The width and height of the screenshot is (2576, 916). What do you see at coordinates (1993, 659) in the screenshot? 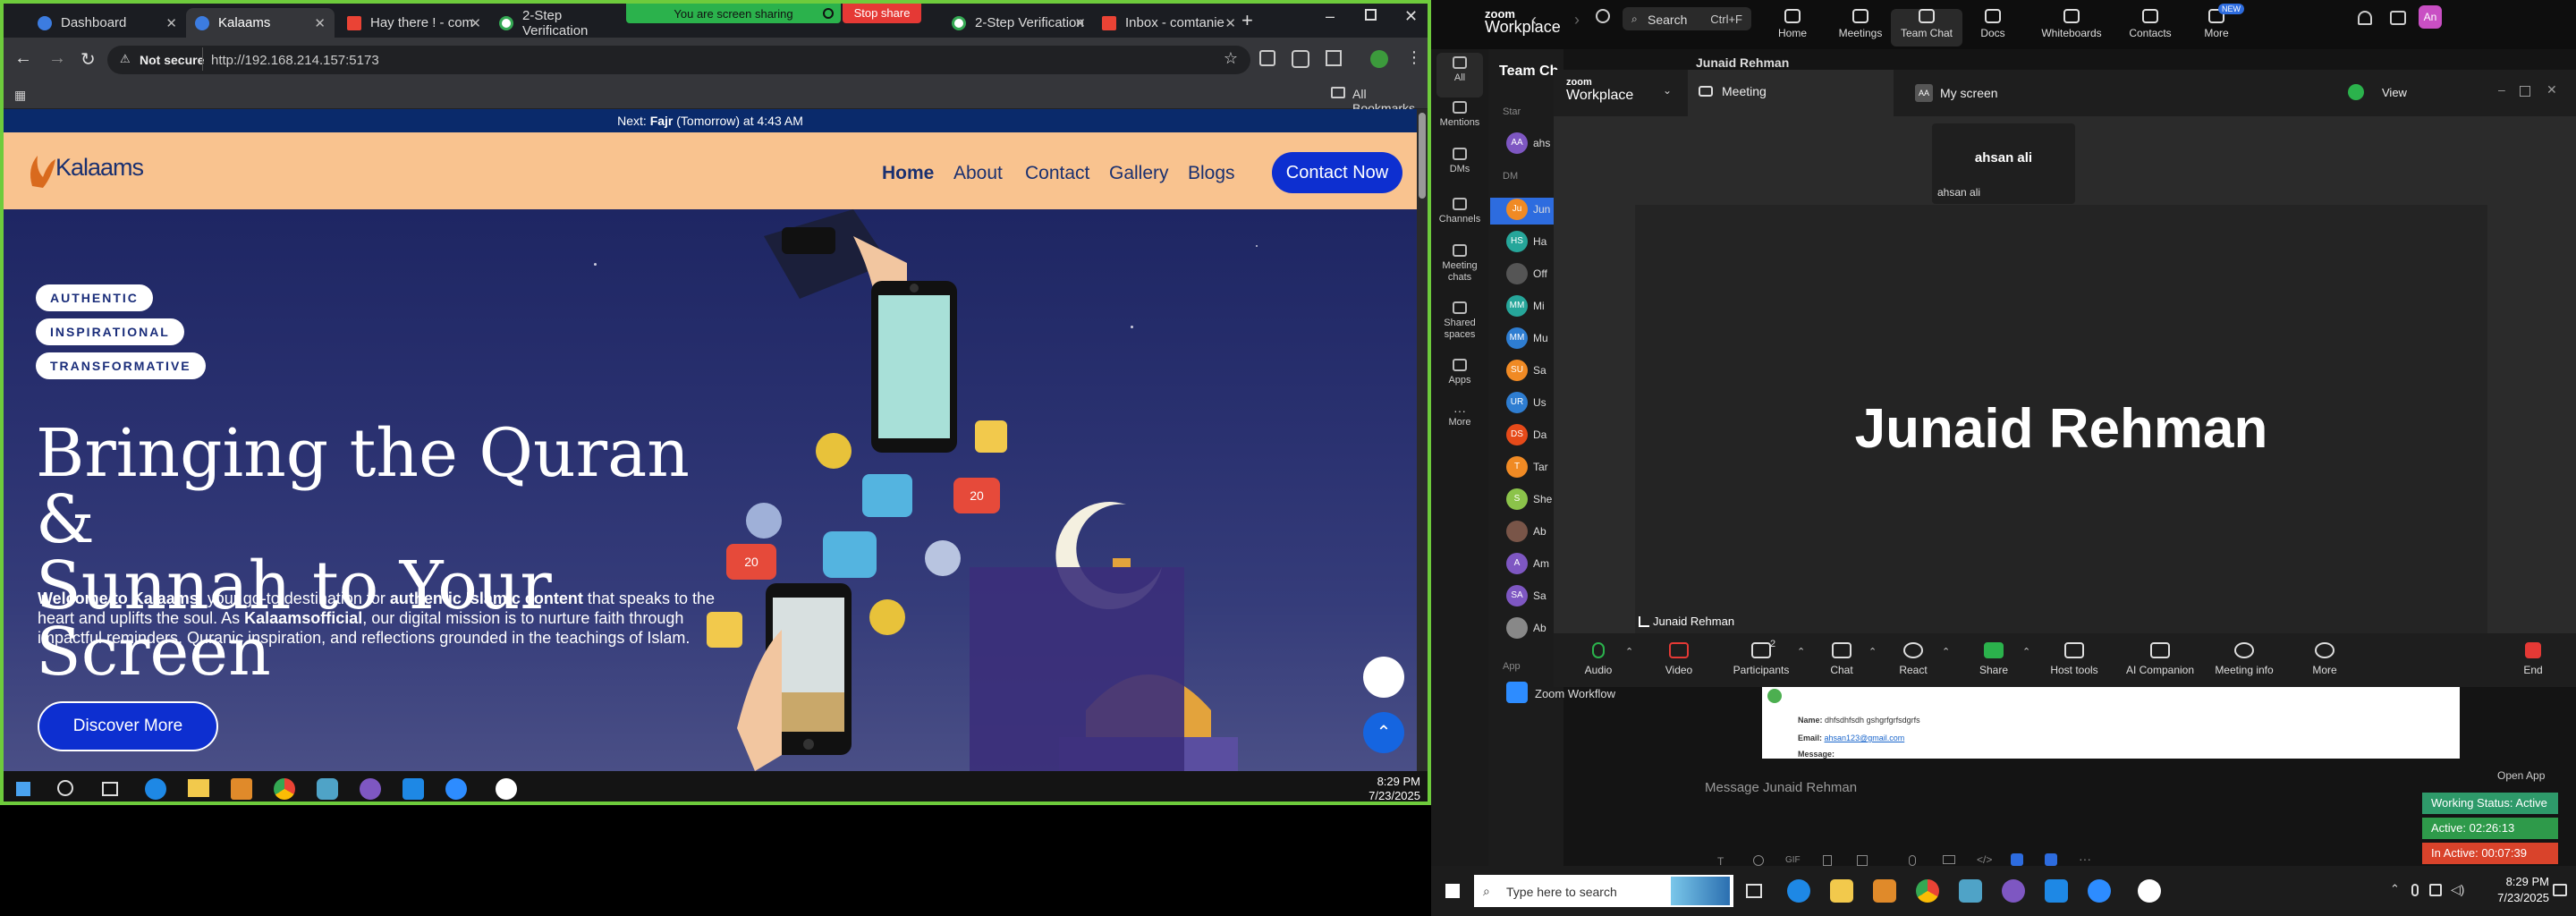
I see `share-button: Share` at bounding box center [1993, 659].